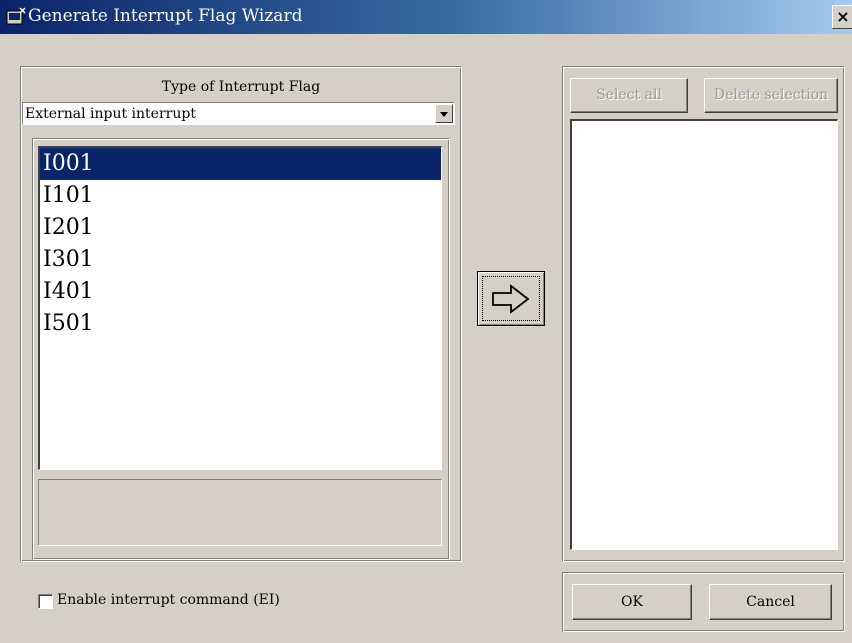 This screenshot has width=852, height=643. Describe the element at coordinates (238, 113) in the screenshot. I see `interrupt-type-dropdown: External input interrupt` at that location.